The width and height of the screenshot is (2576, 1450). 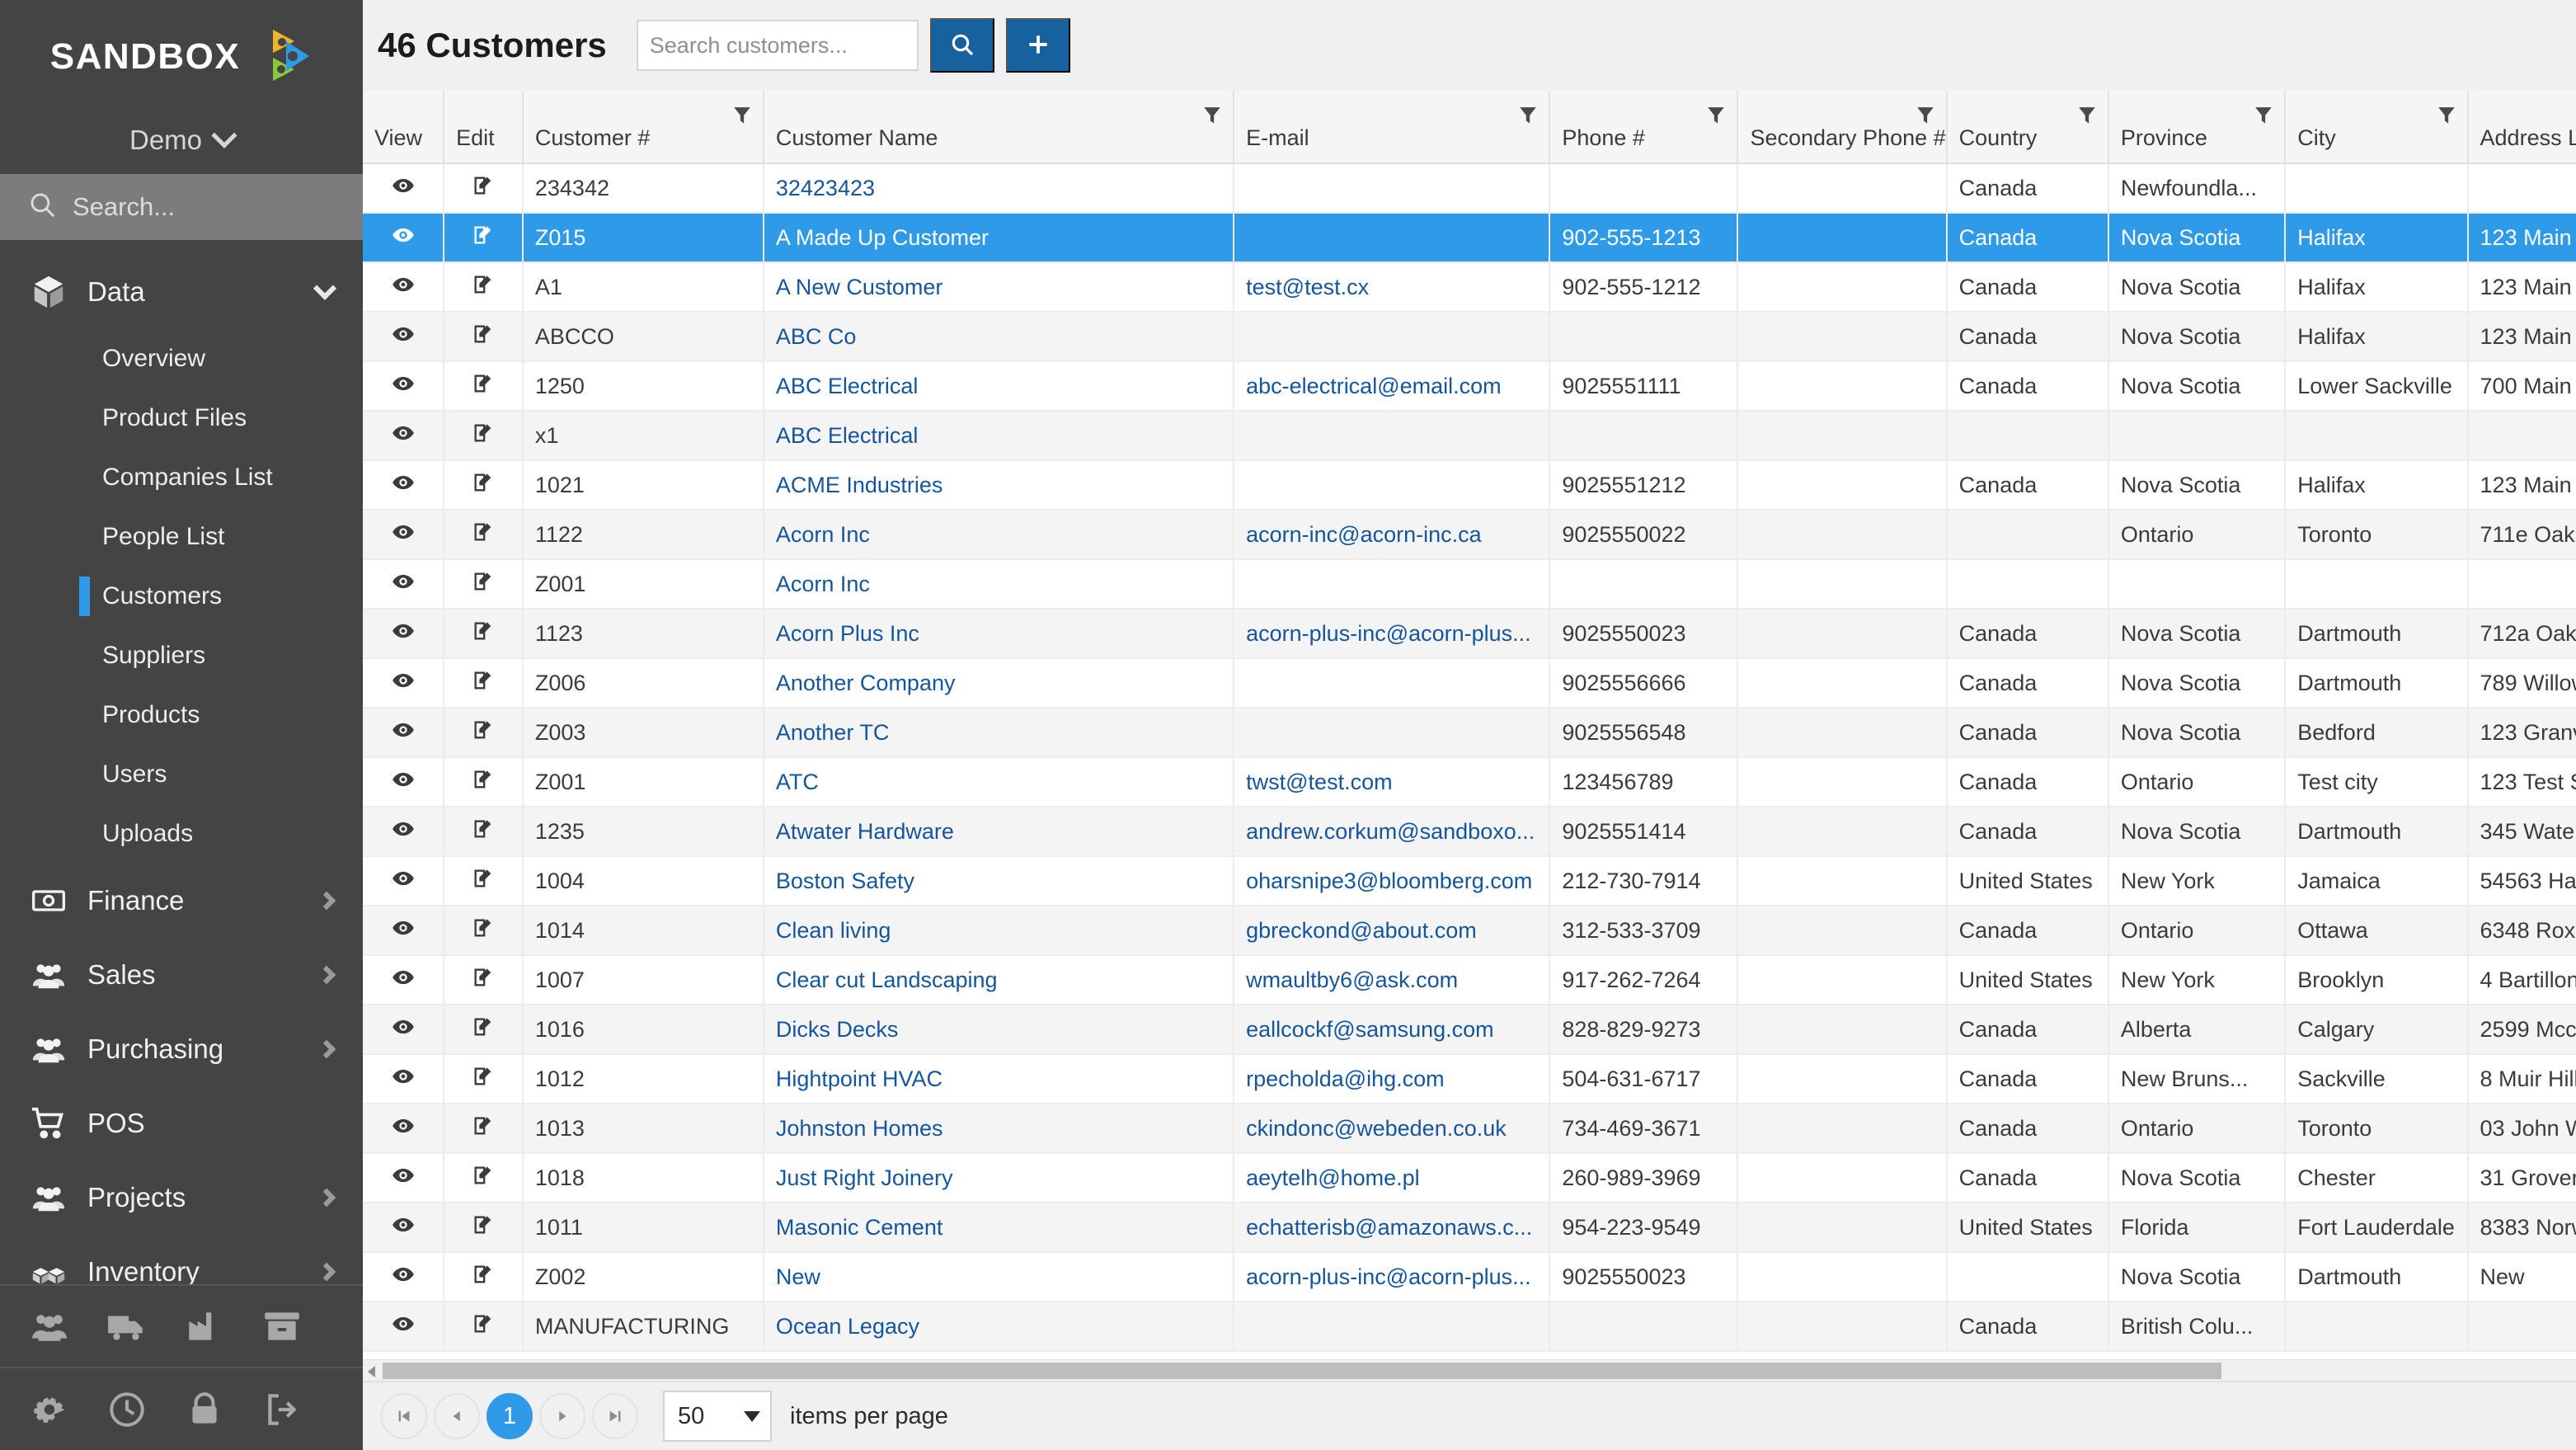 What do you see at coordinates (1392, 881) in the screenshot?
I see `cell-email: oharsnipe3@bloomberg.com` at bounding box center [1392, 881].